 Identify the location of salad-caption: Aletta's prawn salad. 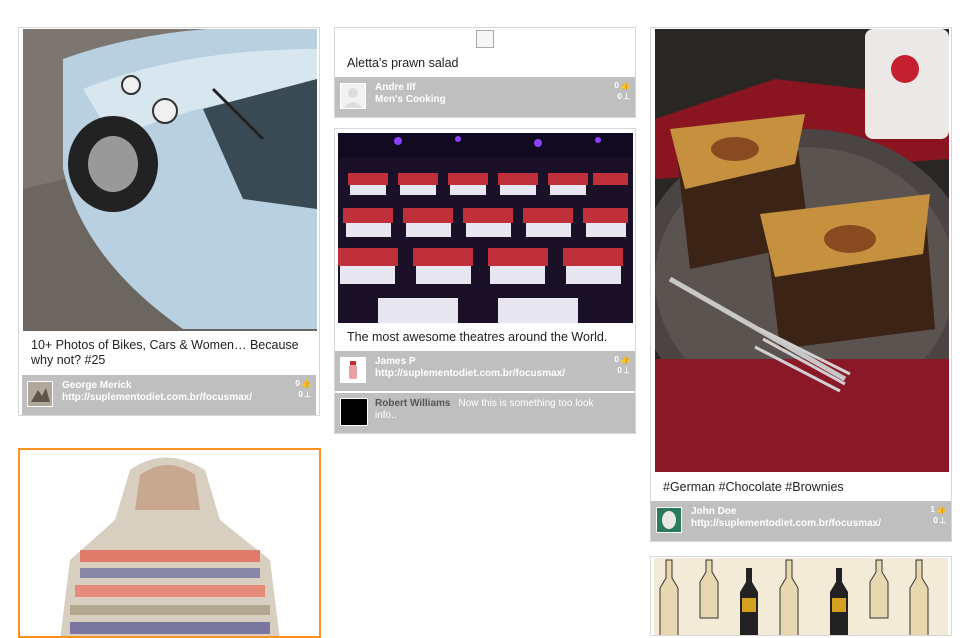
(402, 63).